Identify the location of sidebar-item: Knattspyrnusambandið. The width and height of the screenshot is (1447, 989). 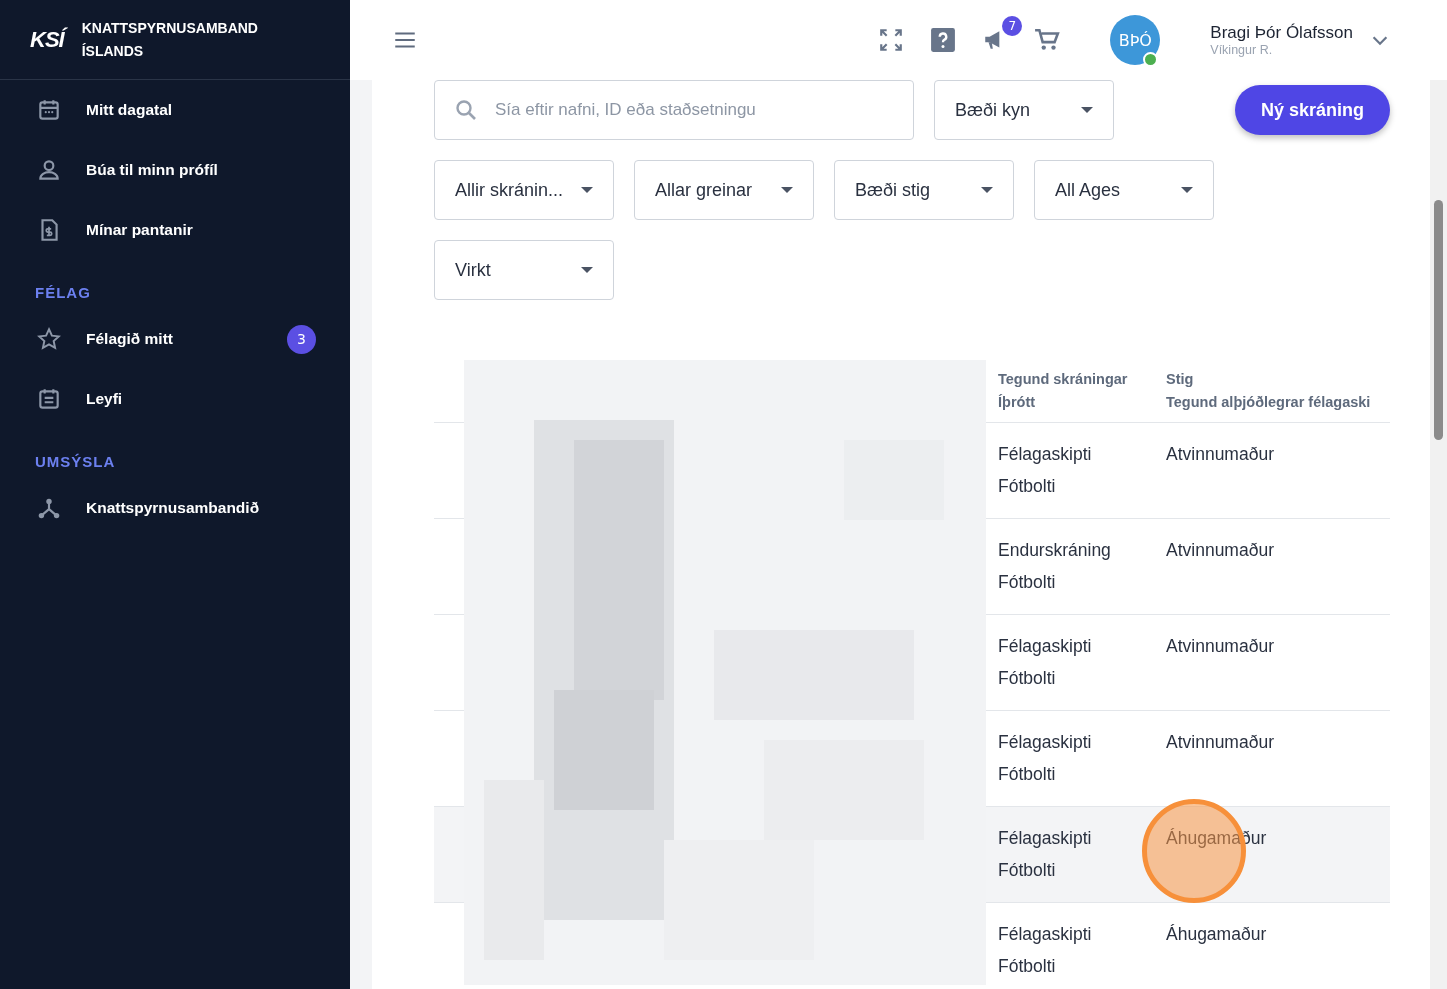
(175, 508).